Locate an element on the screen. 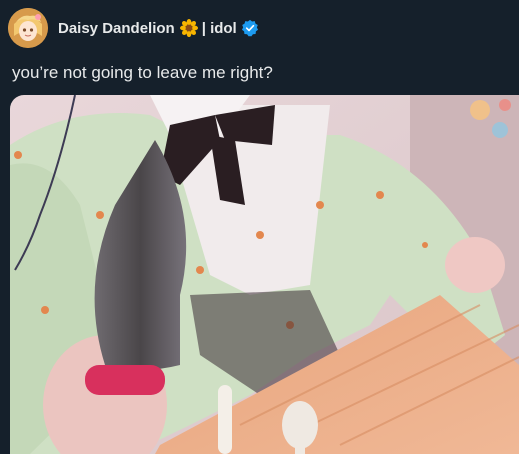 This screenshot has width=519, height=454. avatar-icon is located at coordinates (28, 28).